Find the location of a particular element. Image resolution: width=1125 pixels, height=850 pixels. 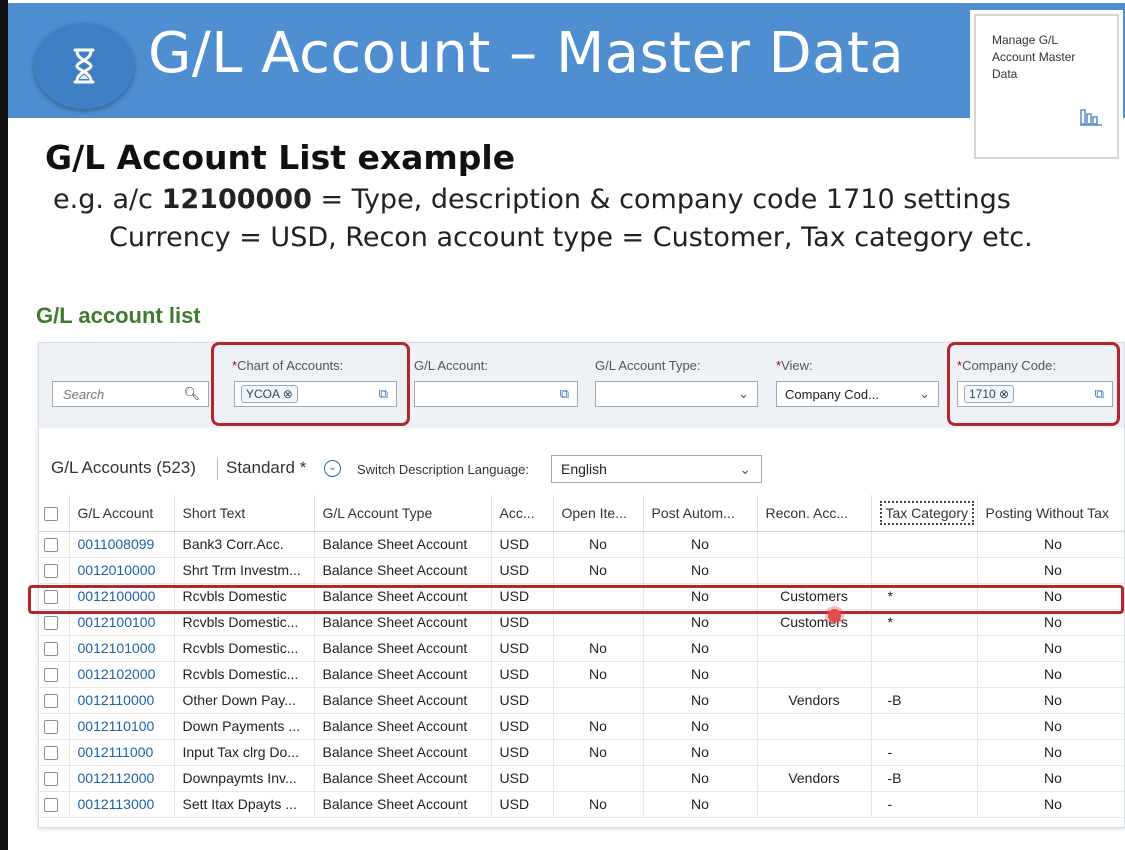

col-posting-without-tax: Posting Without Tax is located at coordinates (1050, 513).